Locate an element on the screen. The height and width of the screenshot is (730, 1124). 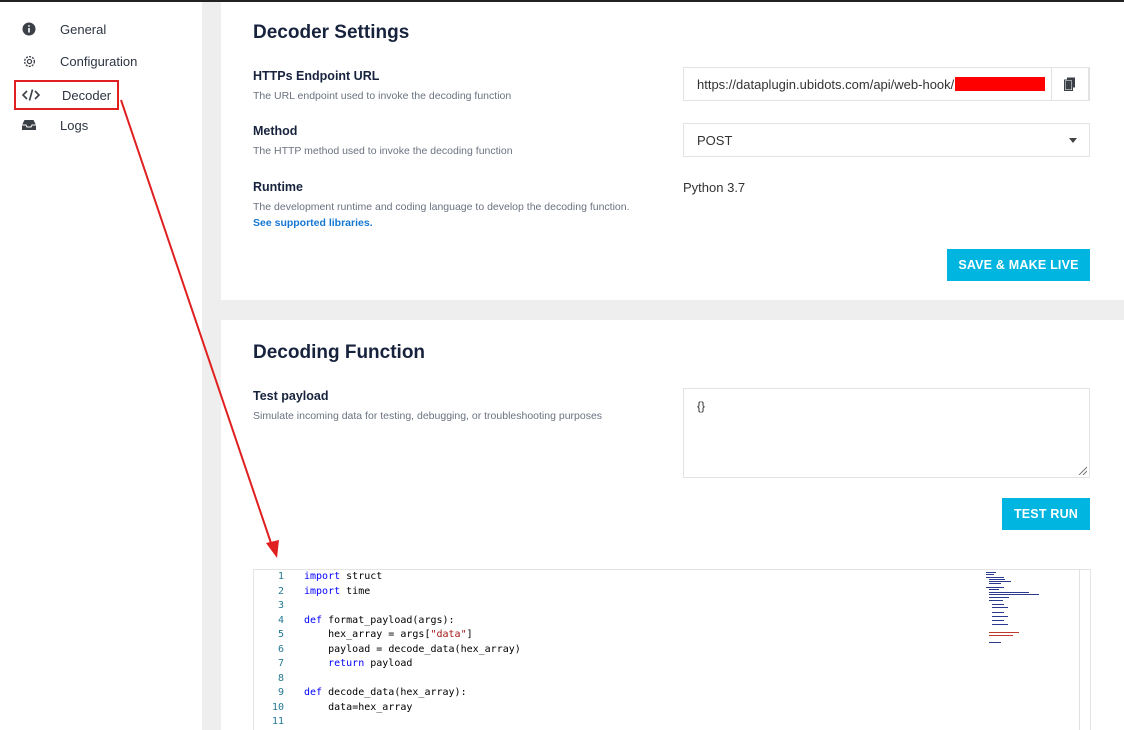
test-payload-value: {} is located at coordinates (701, 406).